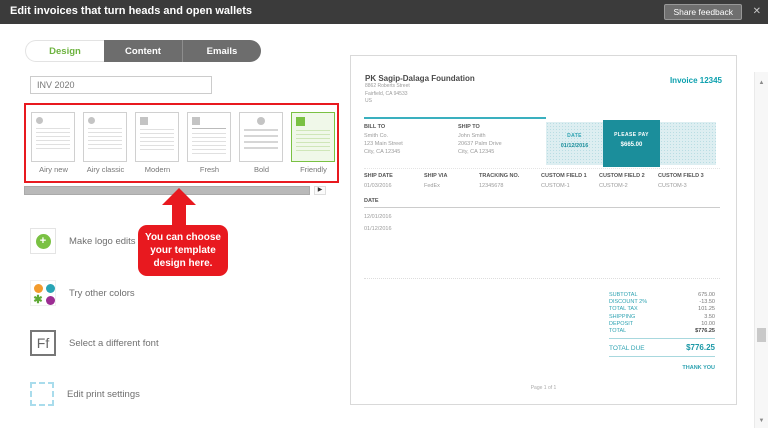 This screenshot has width=768, height=428. Describe the element at coordinates (628, 302) in the screenshot. I see `total-label: DISCOUNT 2%` at that location.